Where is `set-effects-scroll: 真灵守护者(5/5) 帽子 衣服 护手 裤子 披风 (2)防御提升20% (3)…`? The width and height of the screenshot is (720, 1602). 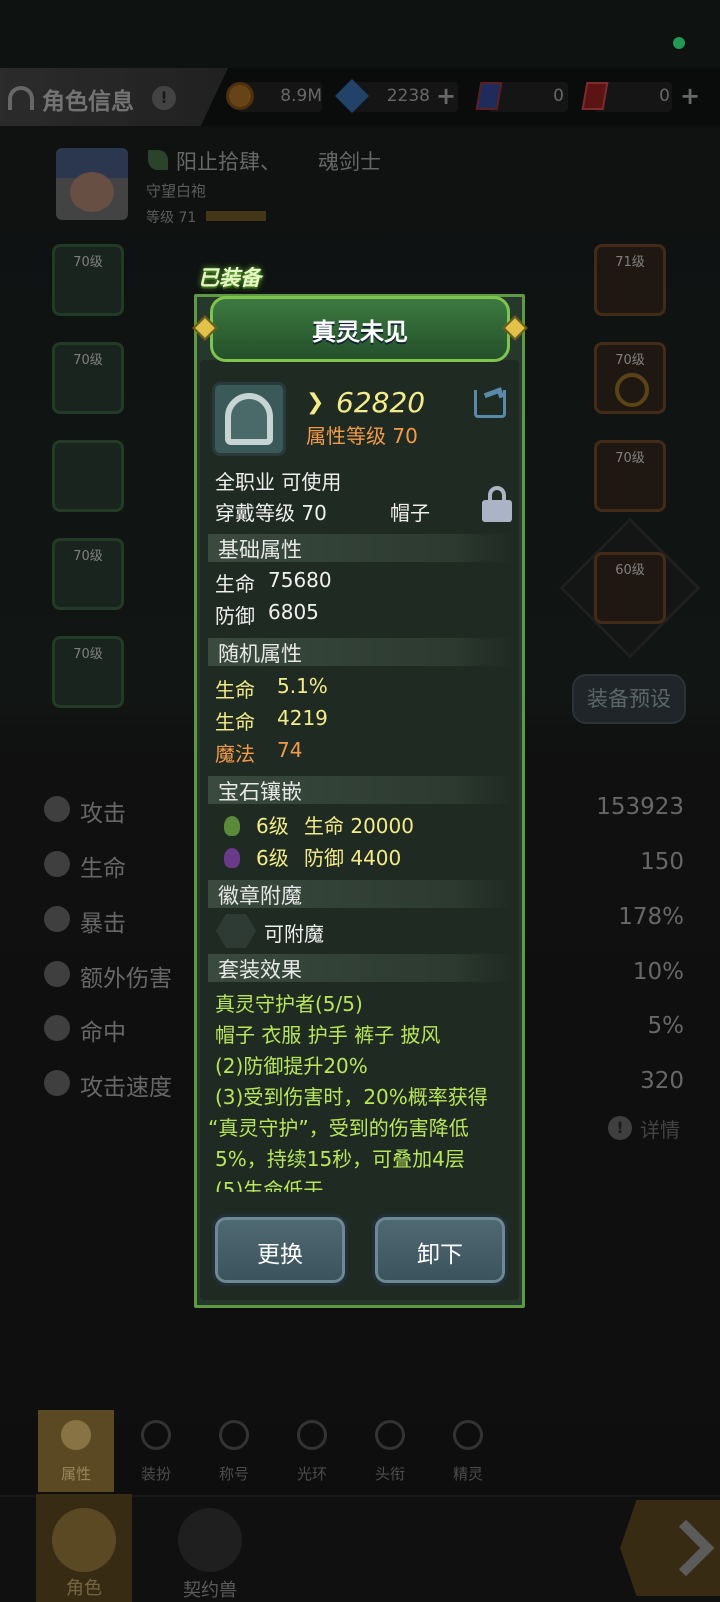 set-effects-scroll: 真灵守护者(5/5) 帽子 衣服 护手 裤子 披风 (2)防御提升20% (3)… is located at coordinates (361, 1089).